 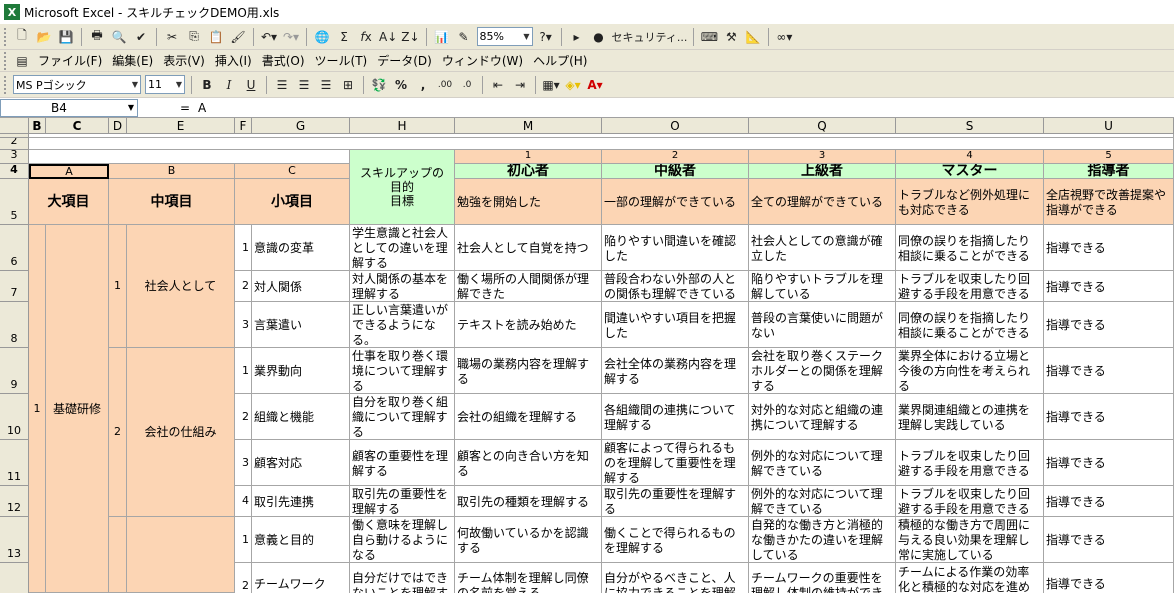 I want to click on row-header-6: 6, so click(x=14, y=248).